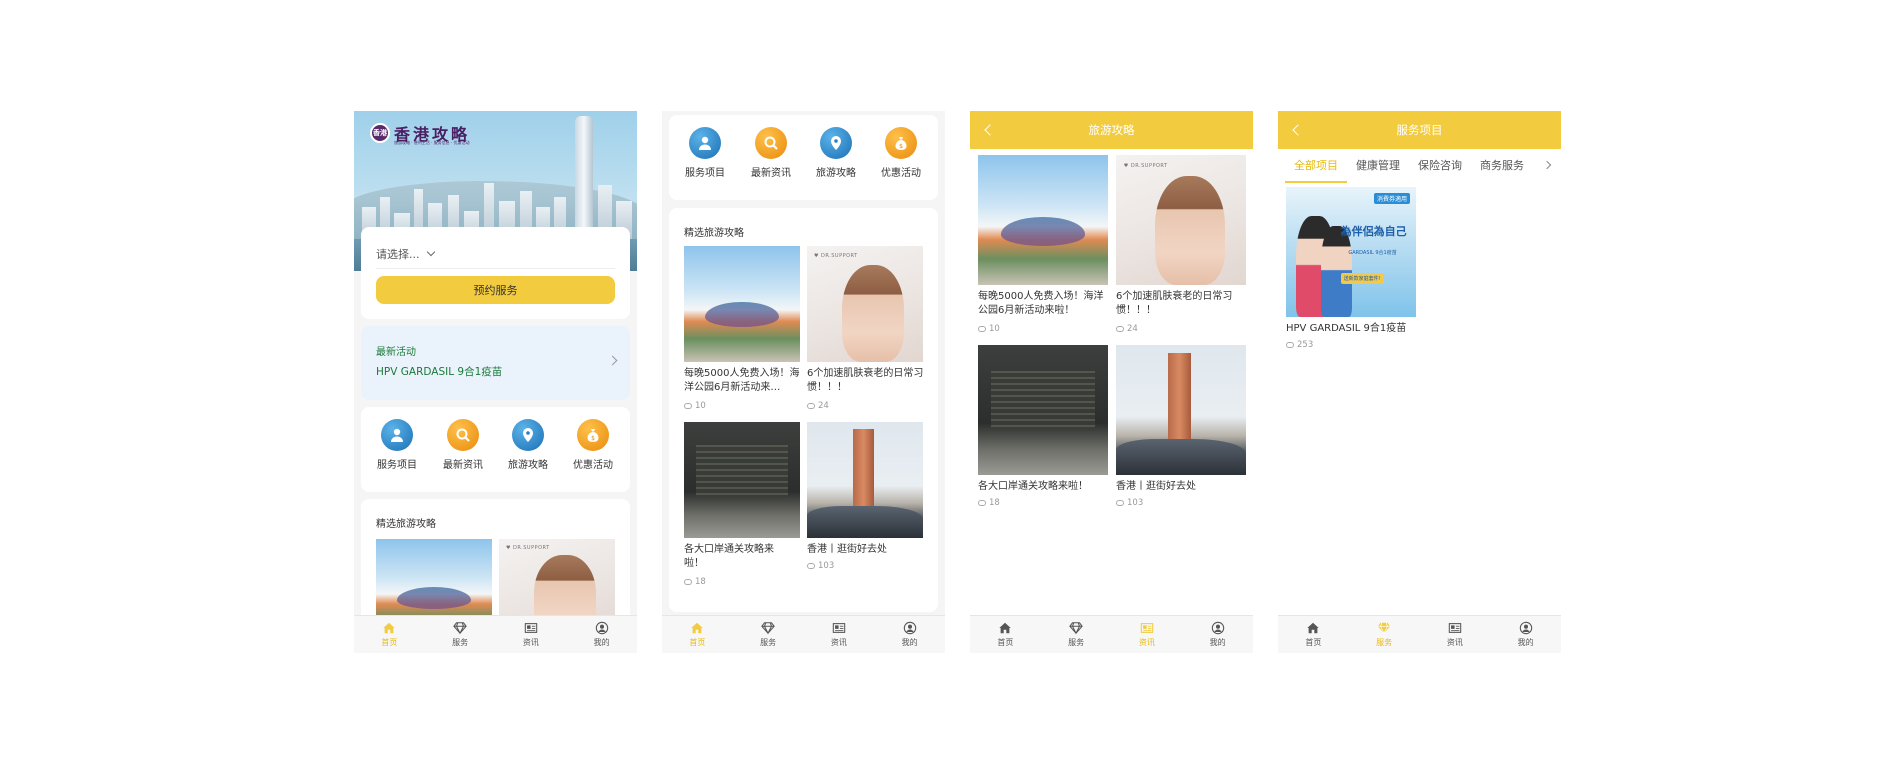  Describe the element at coordinates (396, 352) in the screenshot. I see `activity-title: 最新活动` at that location.